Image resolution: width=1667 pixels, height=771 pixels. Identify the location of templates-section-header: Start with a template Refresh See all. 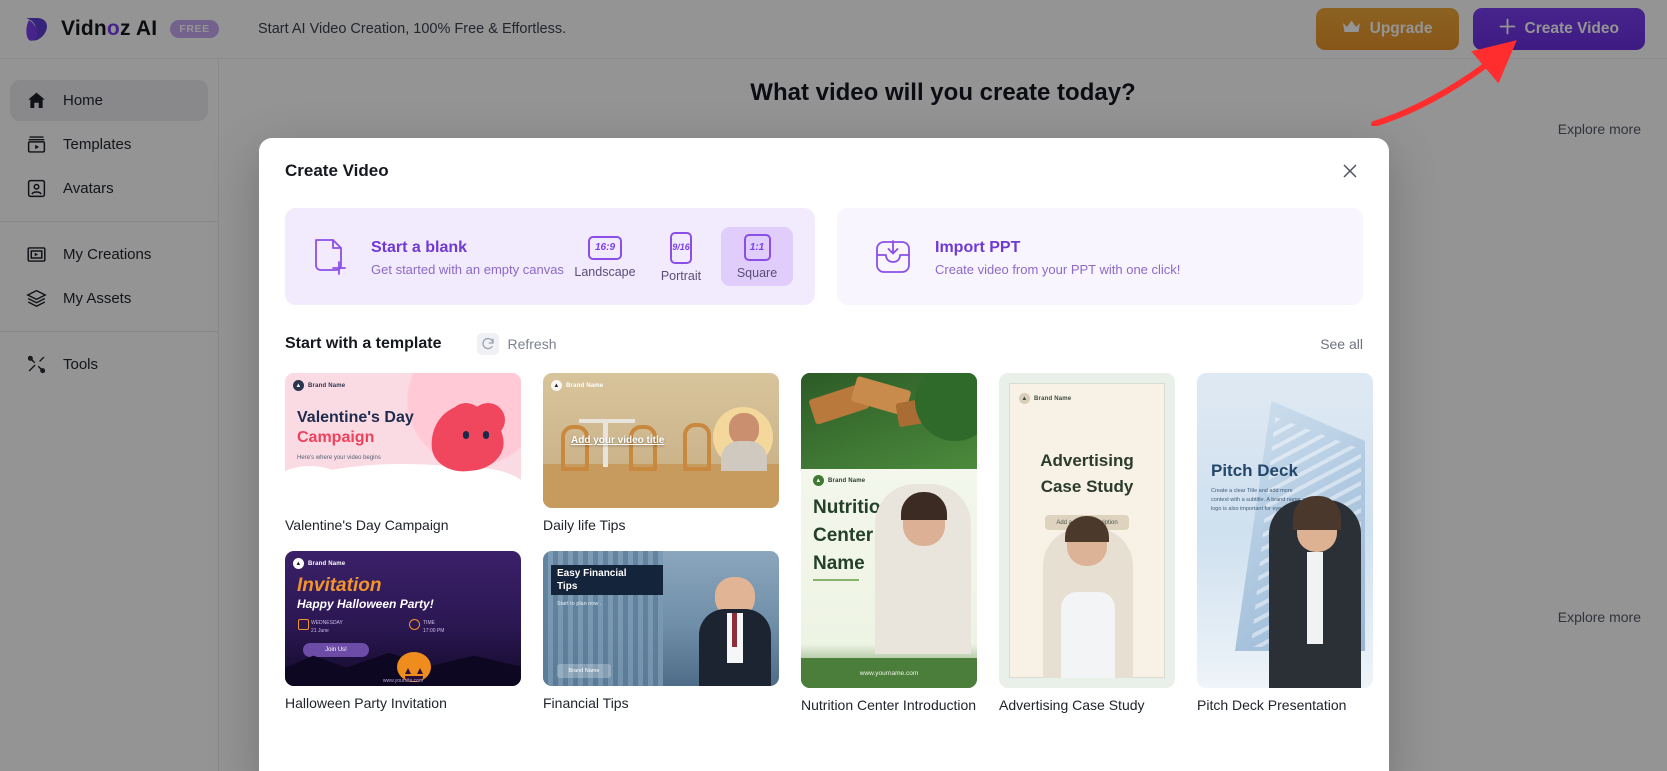
(824, 344).